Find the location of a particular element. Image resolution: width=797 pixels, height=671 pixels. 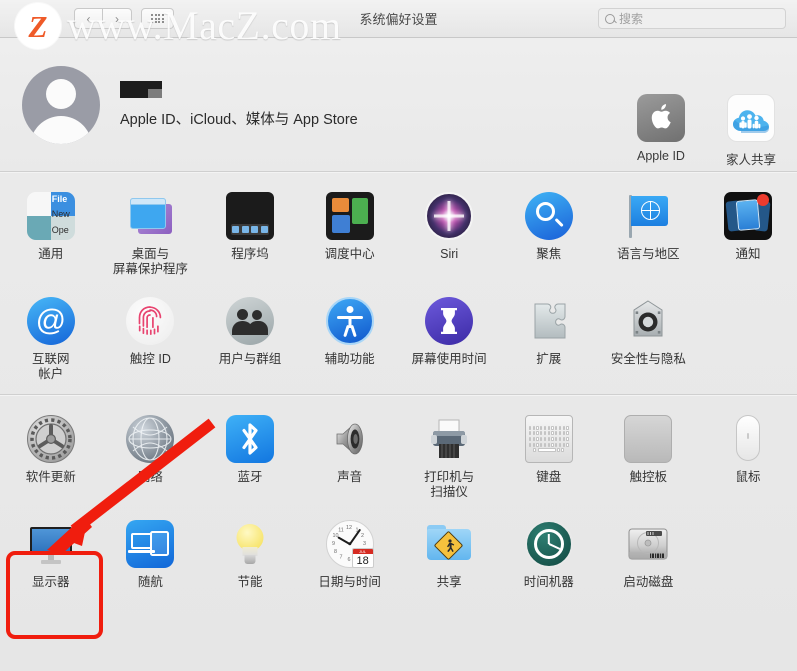

pref-label: 互联网 帐户 is located at coordinates (51, 366).